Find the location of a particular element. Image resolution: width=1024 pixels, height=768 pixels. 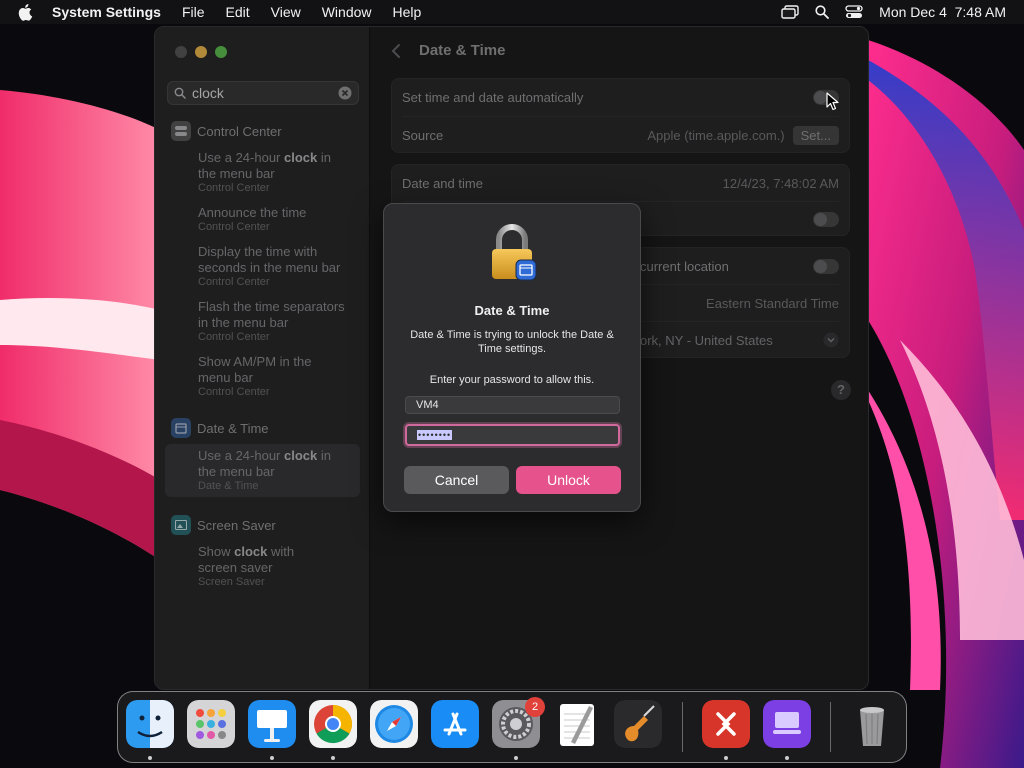

menu-view: View is located at coordinates (286, 12).